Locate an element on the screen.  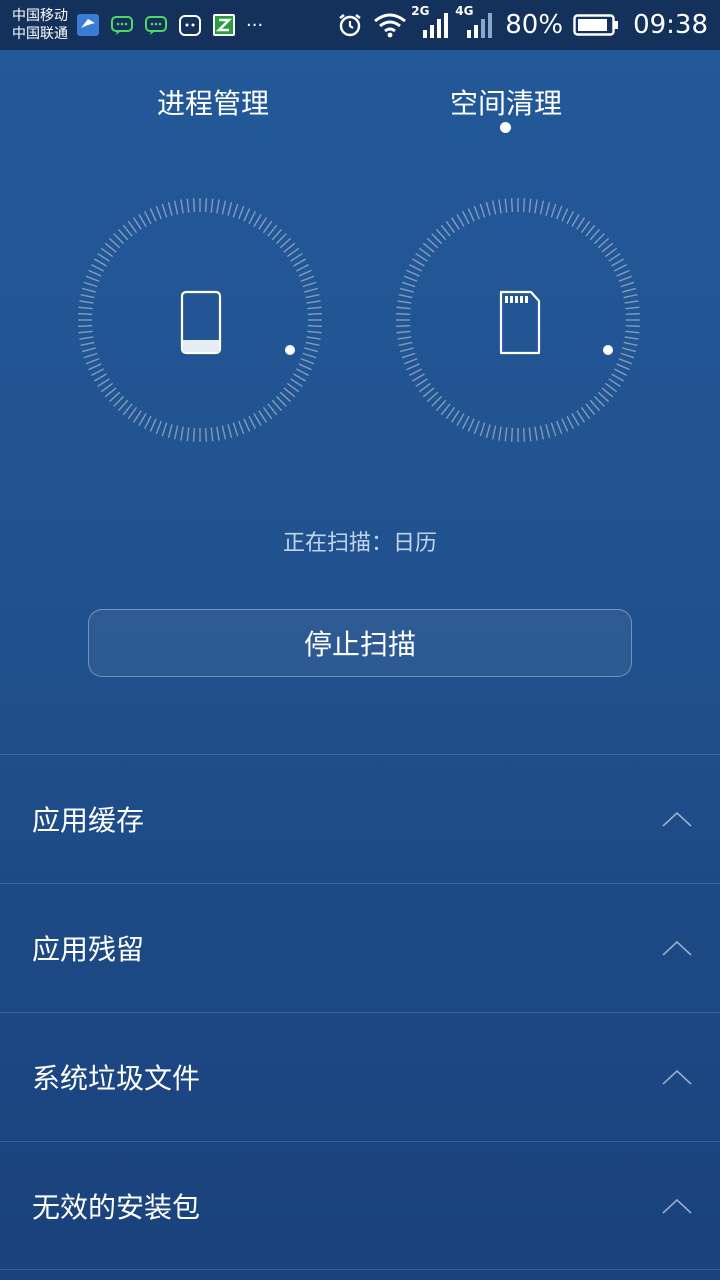
status-bar: 中国移动 中国联通 ··· 2G 4G 80% 09:38 is located at coordinates (360, 25).